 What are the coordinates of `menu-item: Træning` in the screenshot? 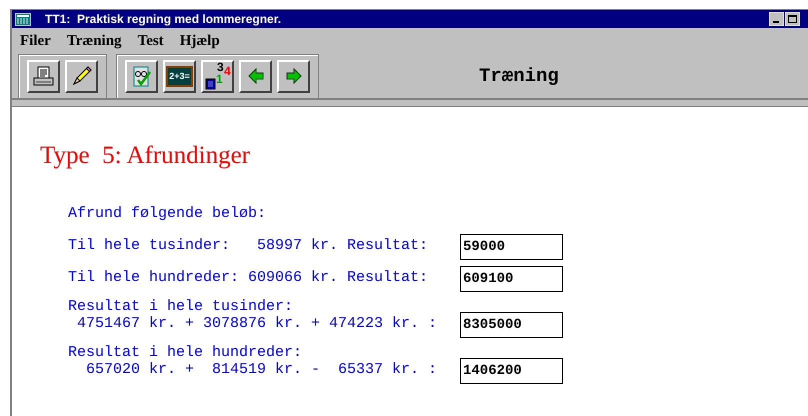 It's located at (94, 41).